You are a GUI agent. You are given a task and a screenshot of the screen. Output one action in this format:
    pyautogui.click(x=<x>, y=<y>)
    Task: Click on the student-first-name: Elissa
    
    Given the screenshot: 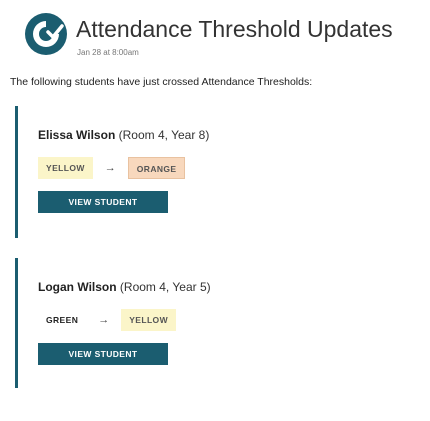 What is the action you would take?
    pyautogui.click(x=55, y=135)
    